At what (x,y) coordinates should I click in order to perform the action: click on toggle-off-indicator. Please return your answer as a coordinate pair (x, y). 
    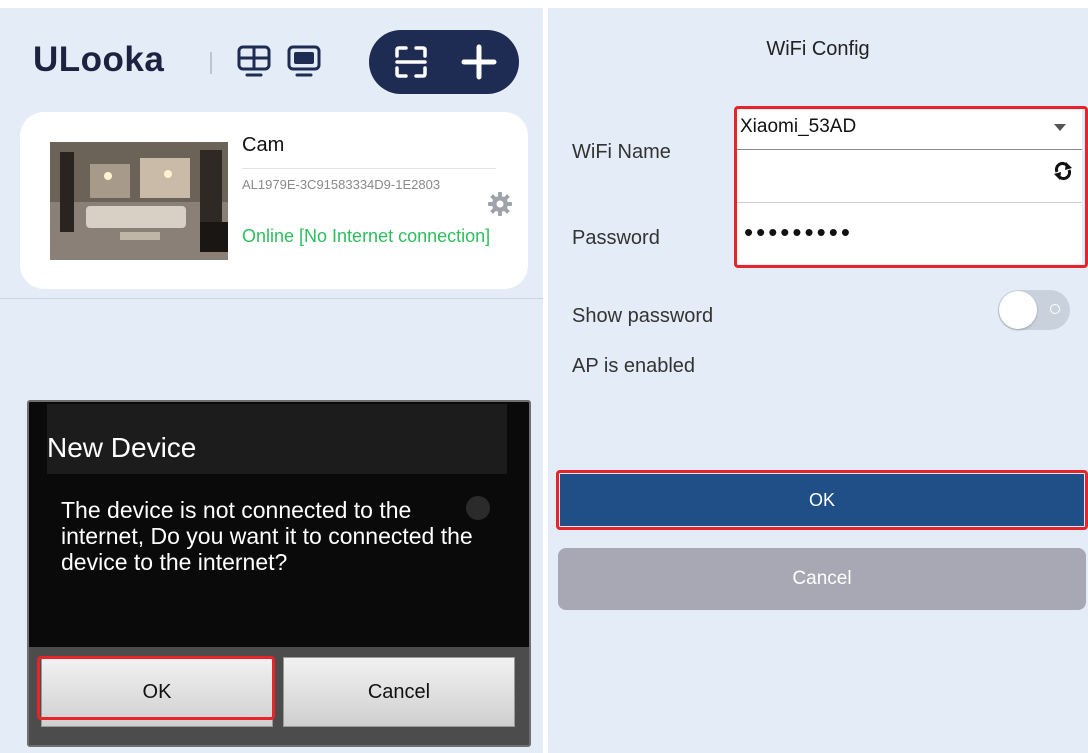
    Looking at the image, I should click on (1055, 309).